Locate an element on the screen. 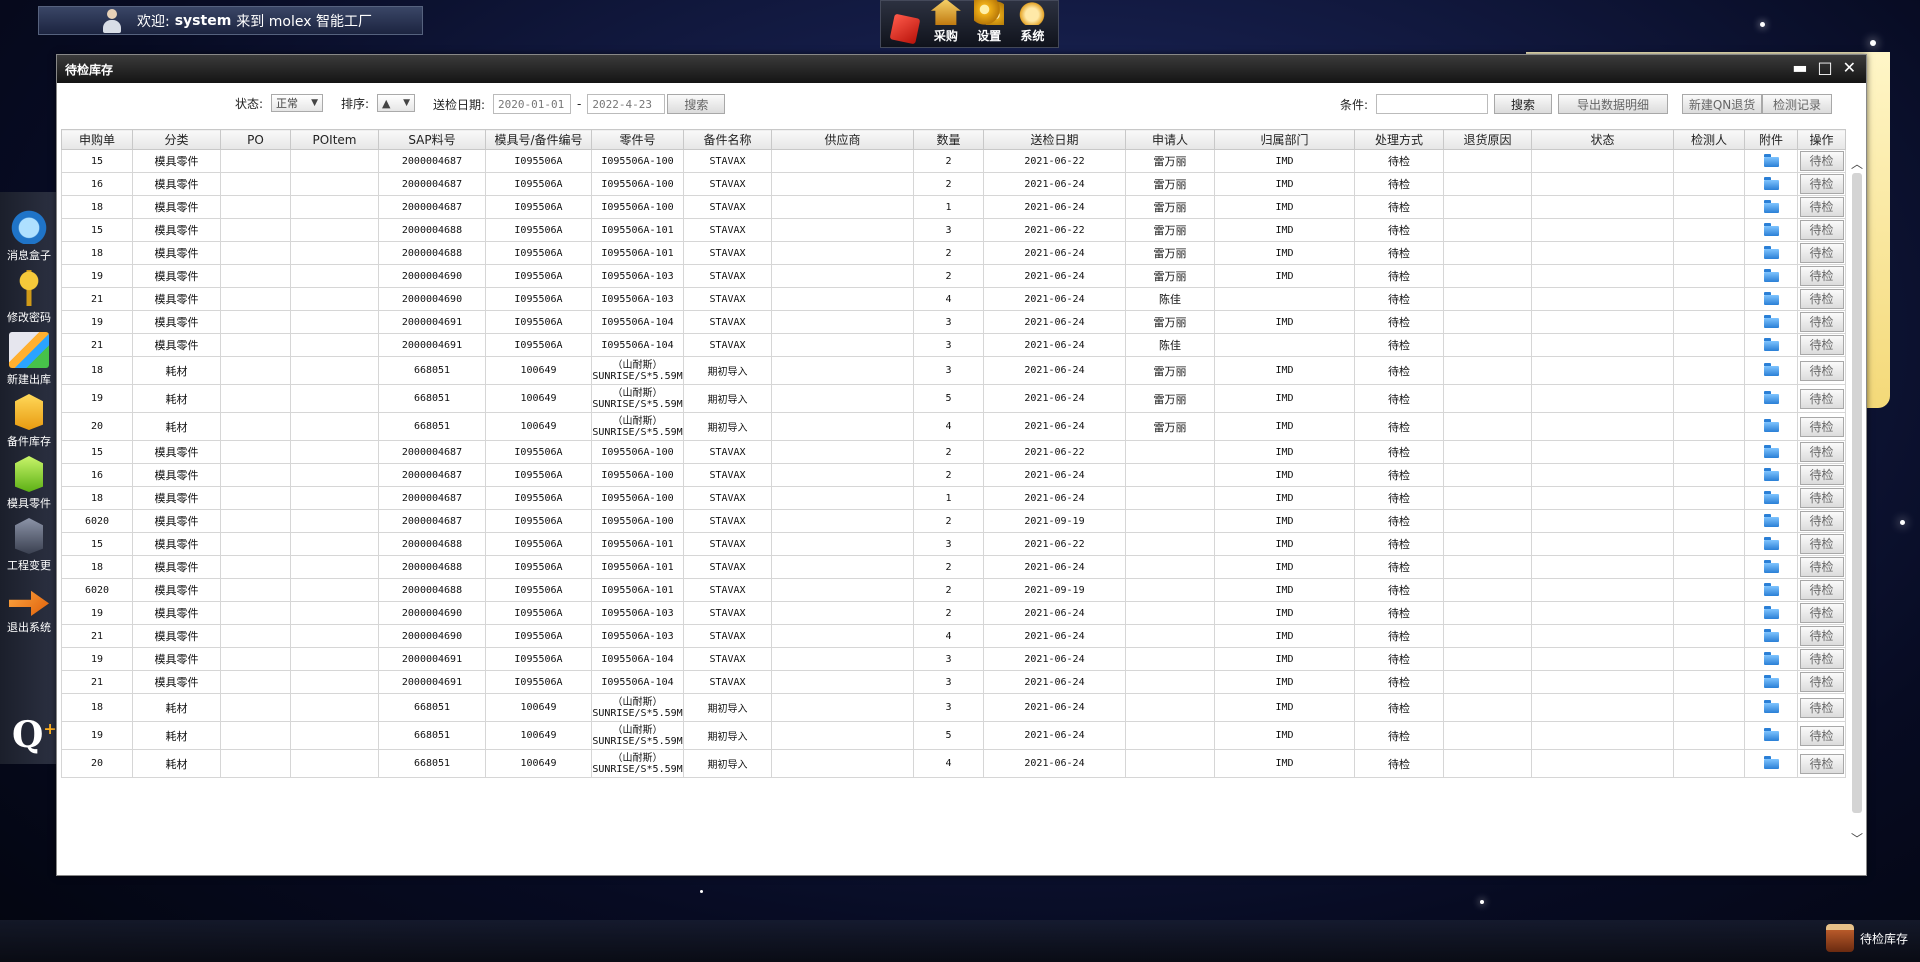 This screenshot has width=1920, height=962. vertical-scrollbar: ︿ ﹀ is located at coordinates (1857, 501).